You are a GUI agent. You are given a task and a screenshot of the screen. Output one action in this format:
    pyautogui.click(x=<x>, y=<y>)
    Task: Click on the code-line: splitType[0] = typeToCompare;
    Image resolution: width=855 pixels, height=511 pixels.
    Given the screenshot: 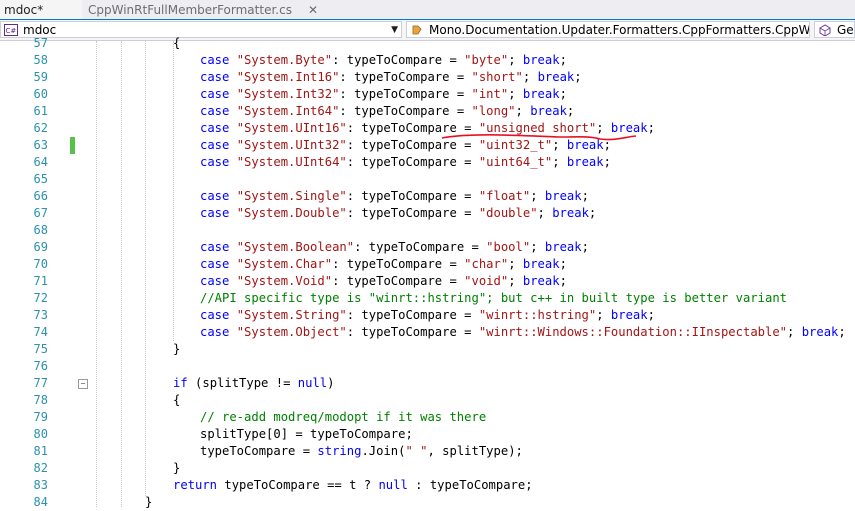 What is the action you would take?
    pyautogui.click(x=306, y=434)
    